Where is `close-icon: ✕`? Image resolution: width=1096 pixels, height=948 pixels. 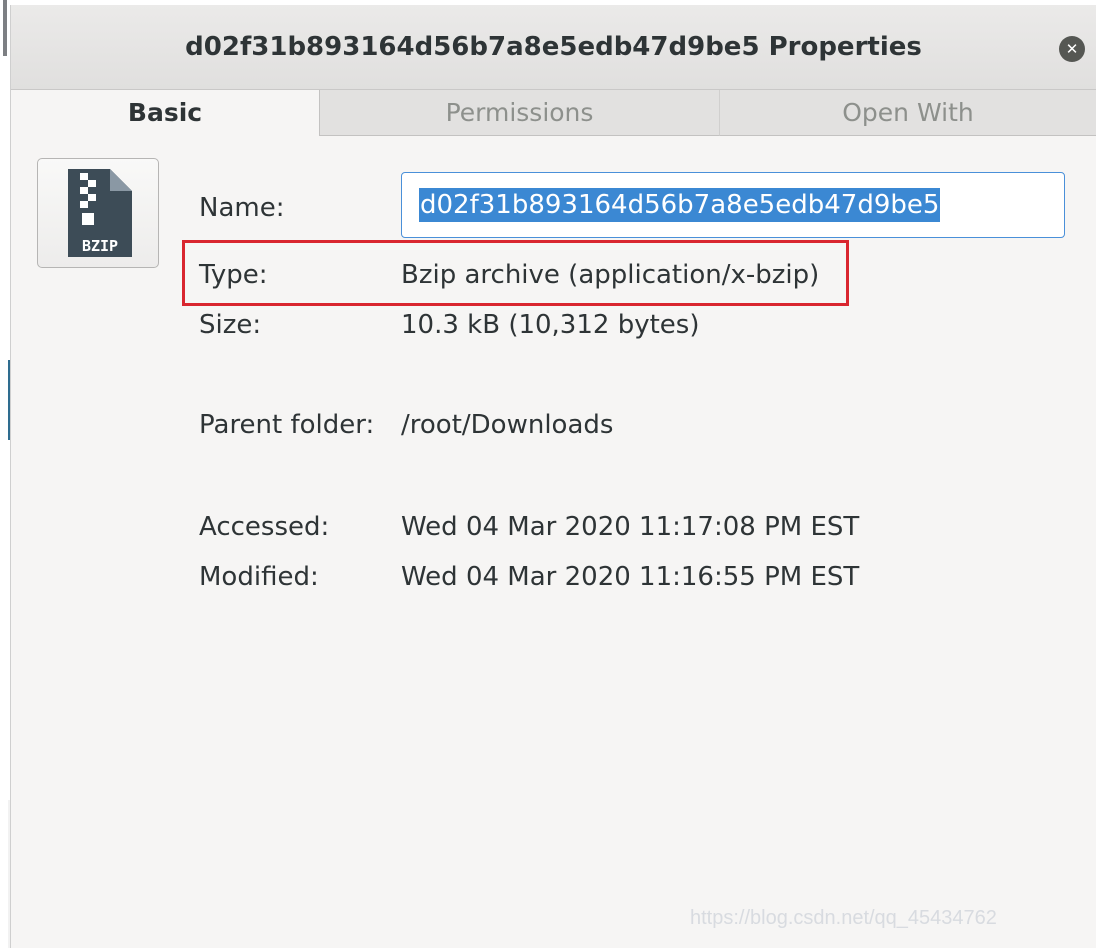 close-icon: ✕ is located at coordinates (1072, 49).